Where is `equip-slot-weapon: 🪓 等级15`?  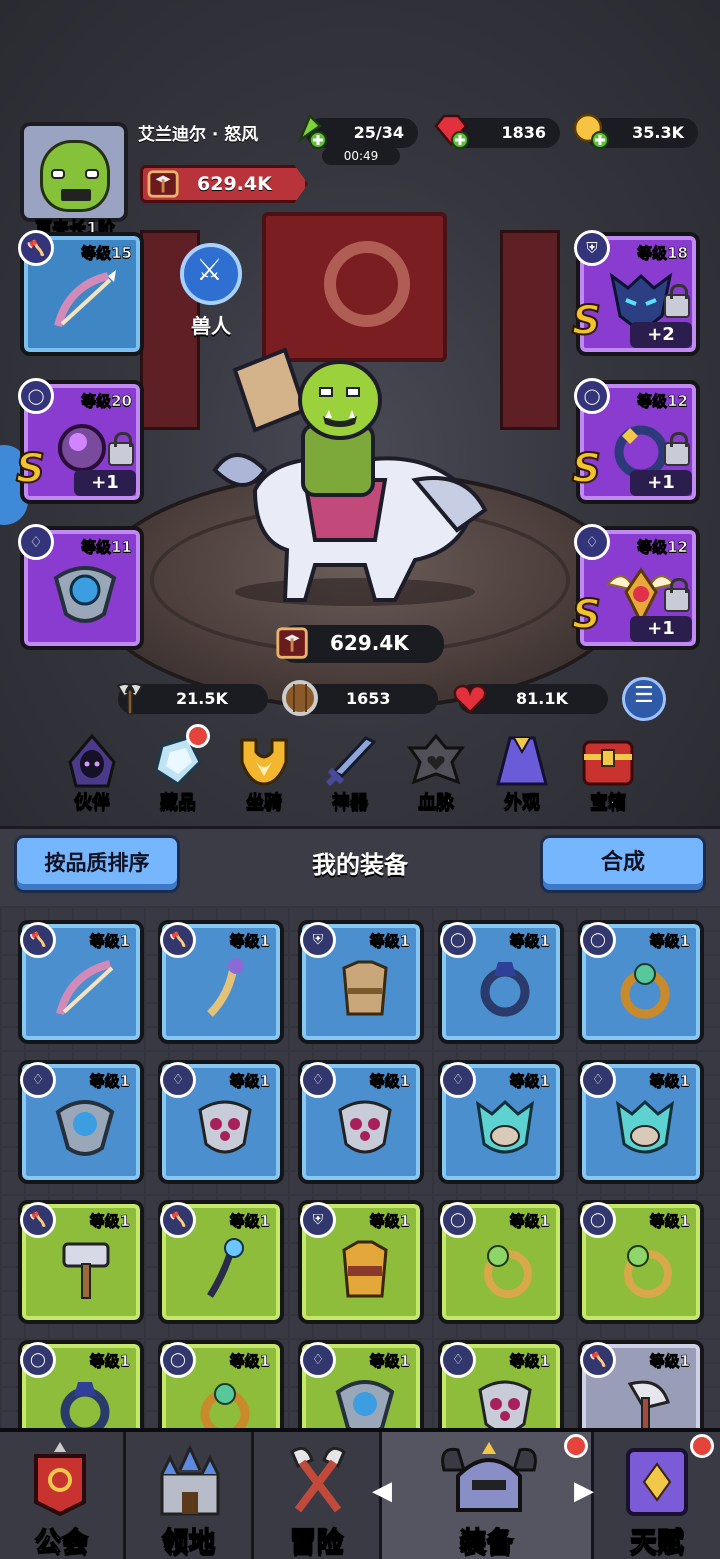
equip-slot-weapon: 🪓 等级15 is located at coordinates (81, 293).